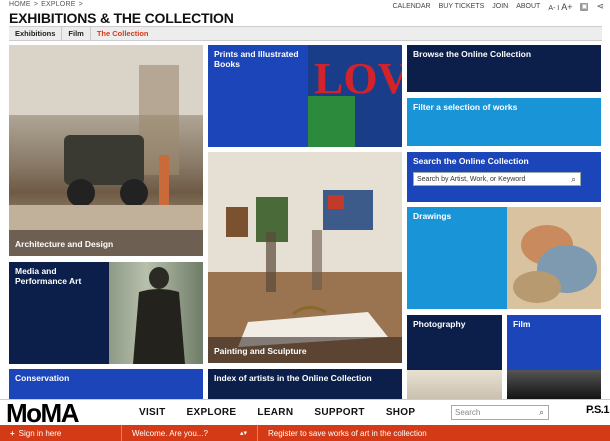 This screenshot has width=610, height=441. Describe the element at coordinates (121, 18) in the screenshot. I see `page-title: EXHIBITIONS & THE COLLECTION` at that location.